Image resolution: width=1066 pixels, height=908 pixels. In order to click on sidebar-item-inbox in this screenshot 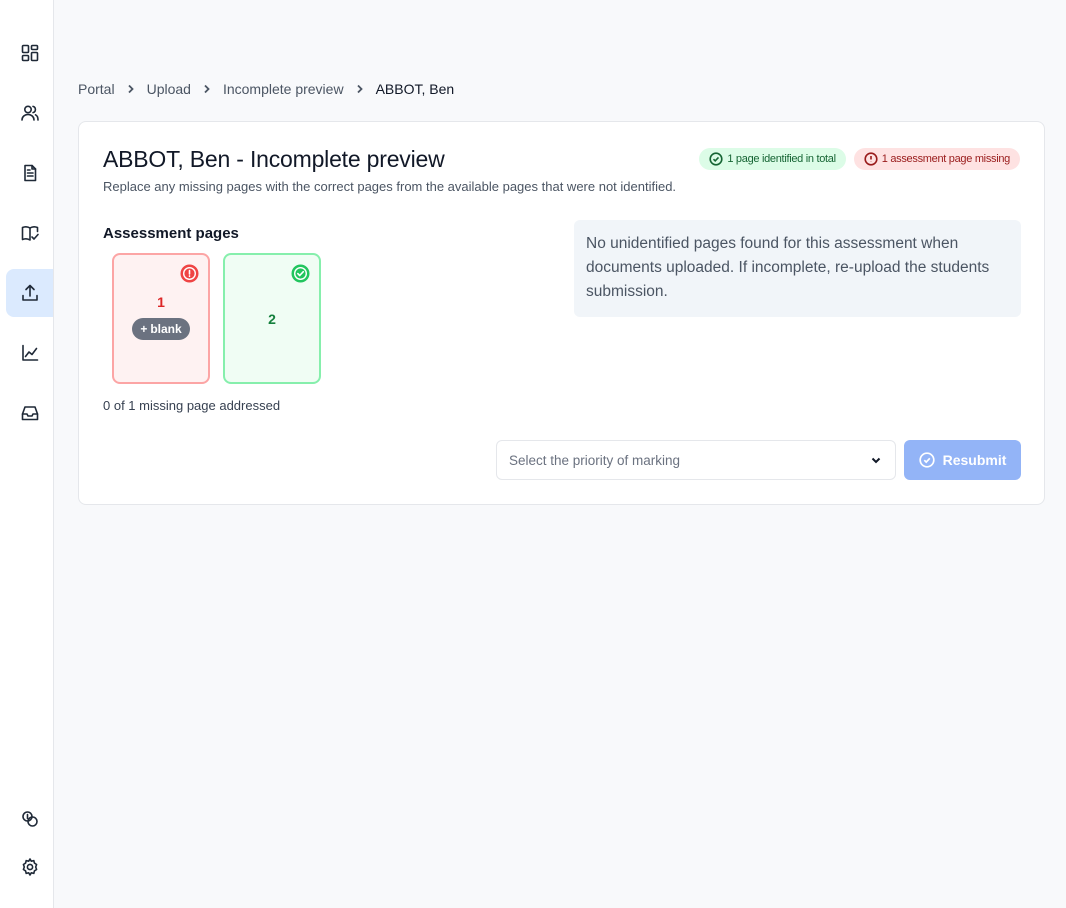, I will do `click(29, 413)`.